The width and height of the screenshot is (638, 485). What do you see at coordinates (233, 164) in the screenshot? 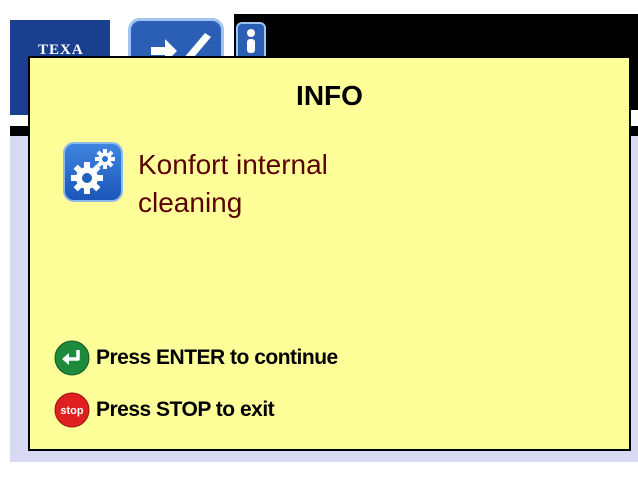
I see `message-line-1: Konfort internal` at bounding box center [233, 164].